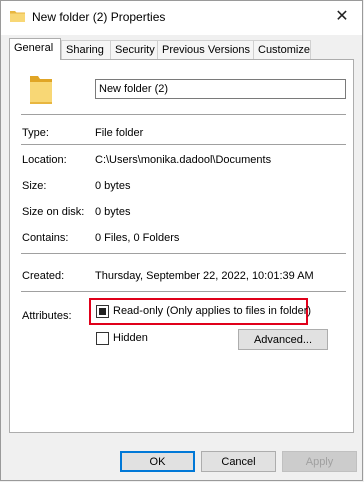 This screenshot has height=482, width=364. Describe the element at coordinates (44, 160) in the screenshot. I see `location-label: Location:` at that location.